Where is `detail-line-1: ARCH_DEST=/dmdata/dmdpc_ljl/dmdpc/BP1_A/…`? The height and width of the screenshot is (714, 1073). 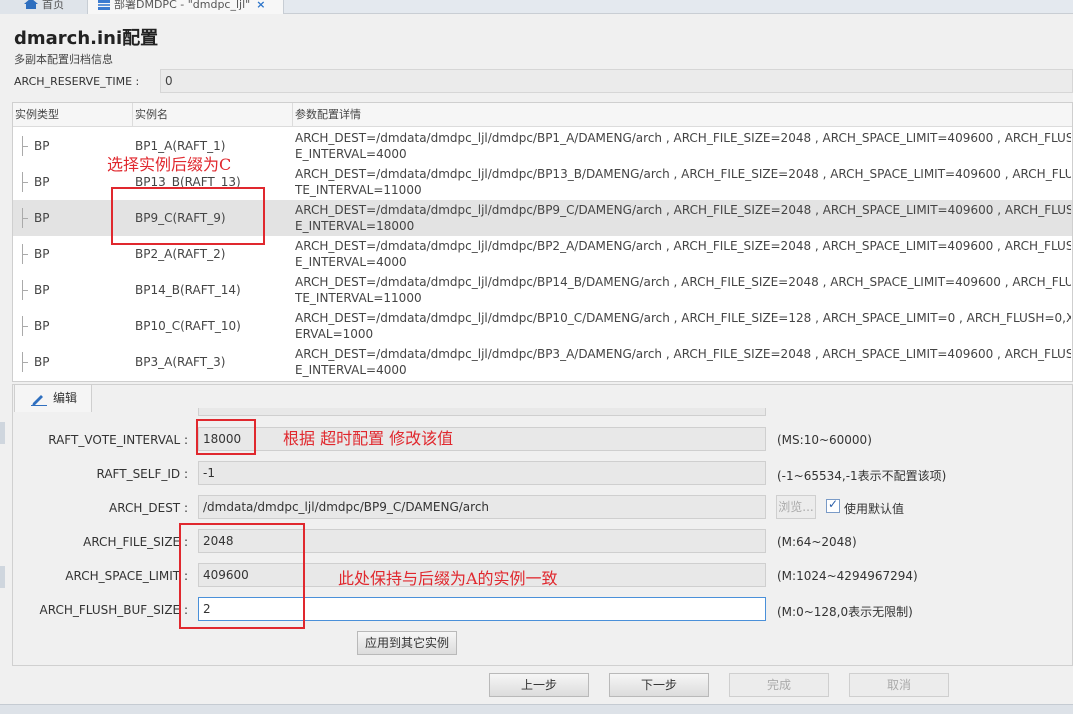 detail-line-1: ARCH_DEST=/dmdata/dmdpc_ljl/dmdpc/BP1_A/… is located at coordinates (683, 138).